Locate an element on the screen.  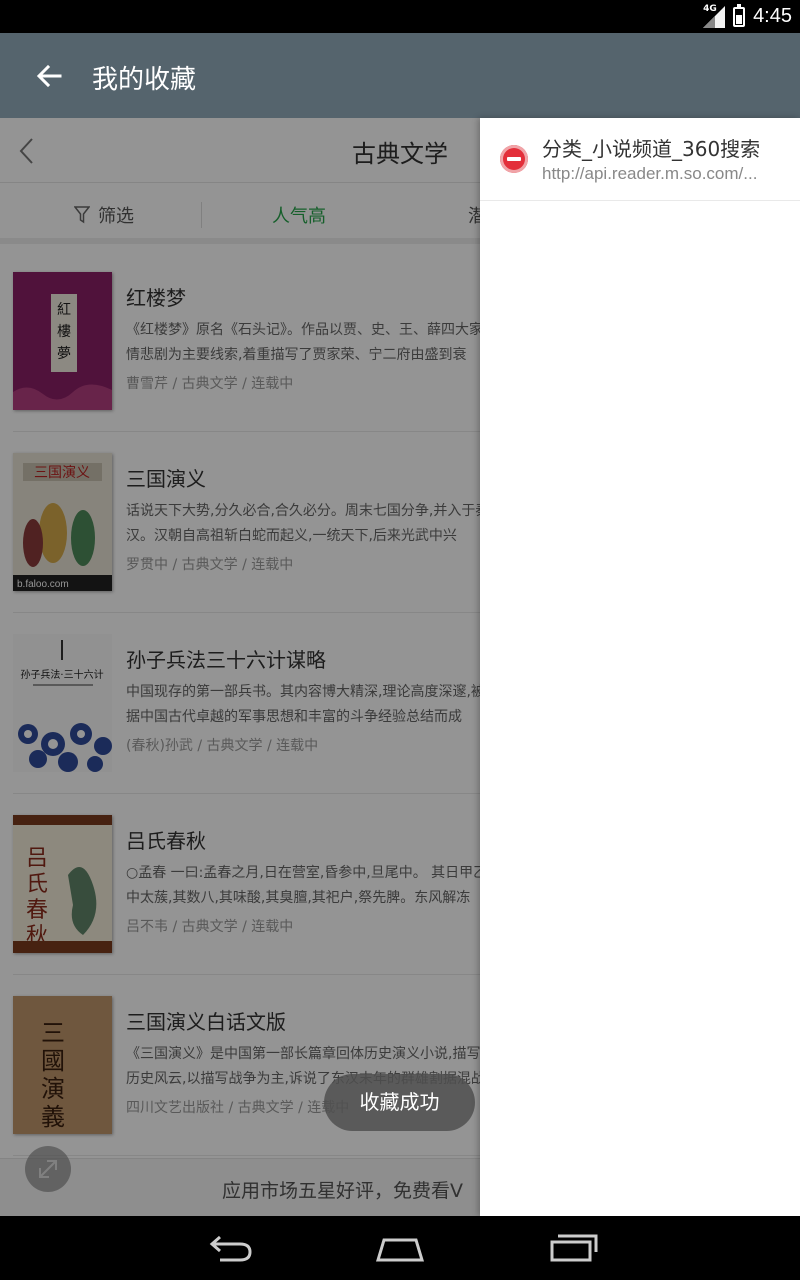
status-bar: 4G 4:45 is located at coordinates (400, 16).